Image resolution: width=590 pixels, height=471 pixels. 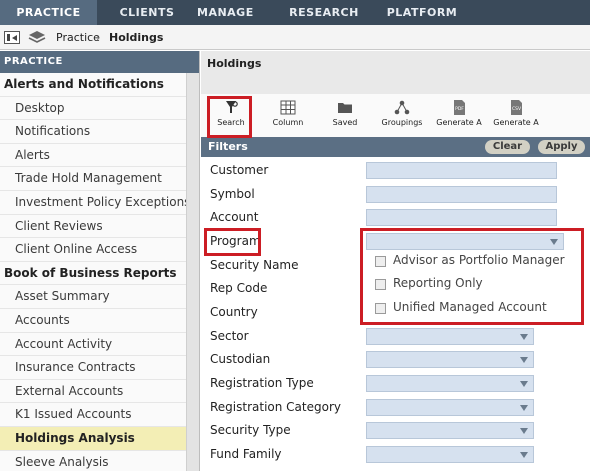 What do you see at coordinates (402, 107) in the screenshot?
I see `groupings-icon` at bounding box center [402, 107].